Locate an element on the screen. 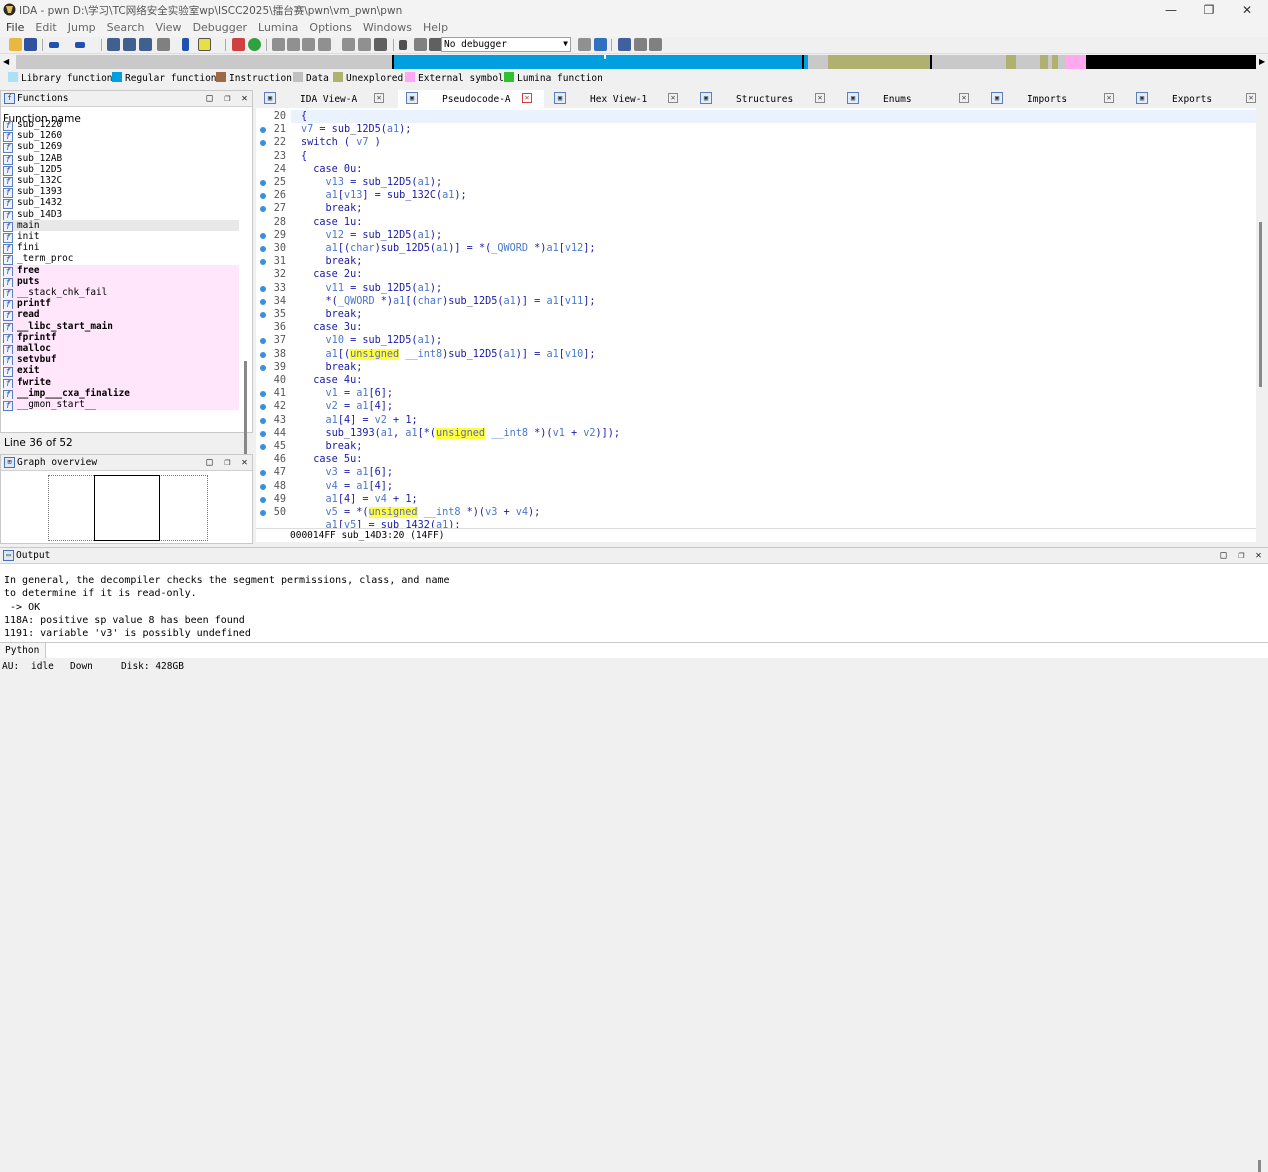  function-row: f sub_1220 is located at coordinates (121, 125).